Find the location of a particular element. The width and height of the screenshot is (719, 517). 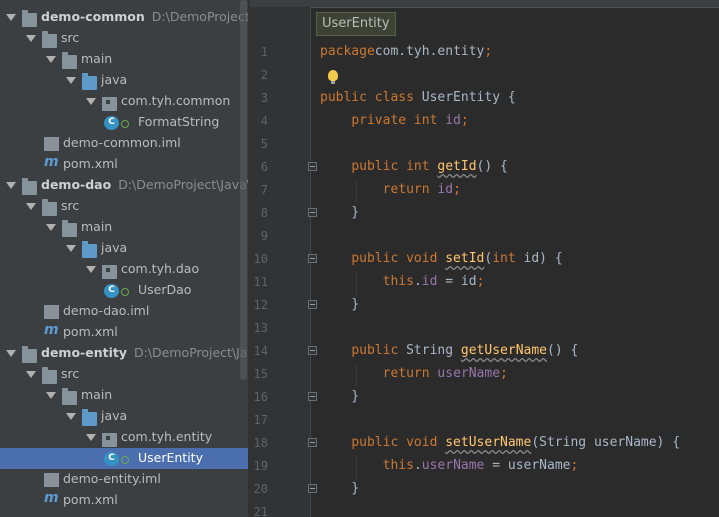

code-token: public is located at coordinates (379, 350).